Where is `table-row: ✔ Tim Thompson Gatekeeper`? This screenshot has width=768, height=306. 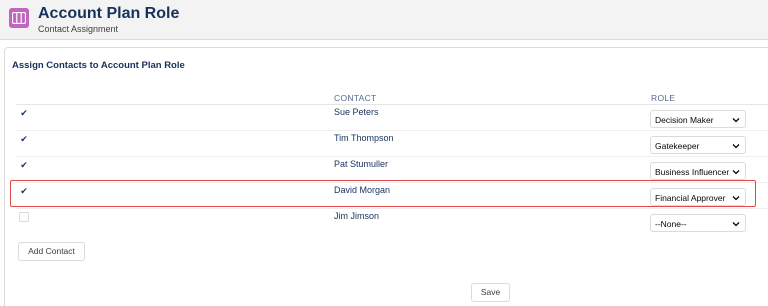 table-row: ✔ Tim Thompson Gatekeeper is located at coordinates (384, 144).